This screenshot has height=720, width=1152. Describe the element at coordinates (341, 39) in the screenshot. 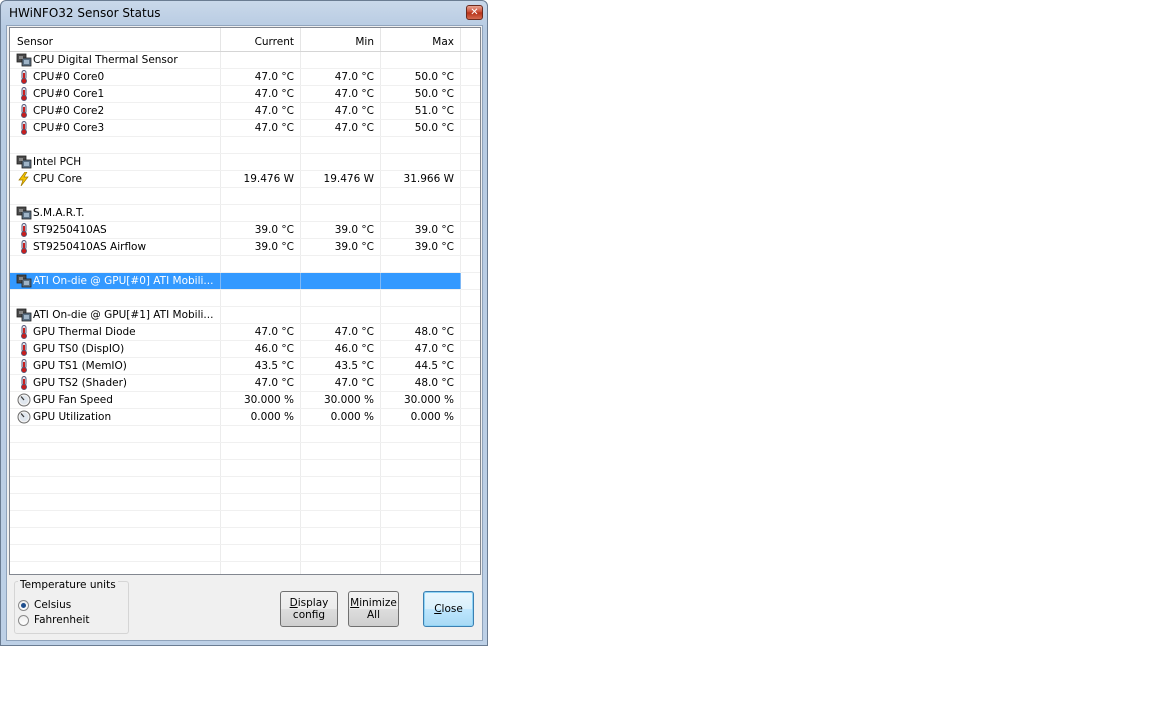

I see `column-header-min: Min` at that location.